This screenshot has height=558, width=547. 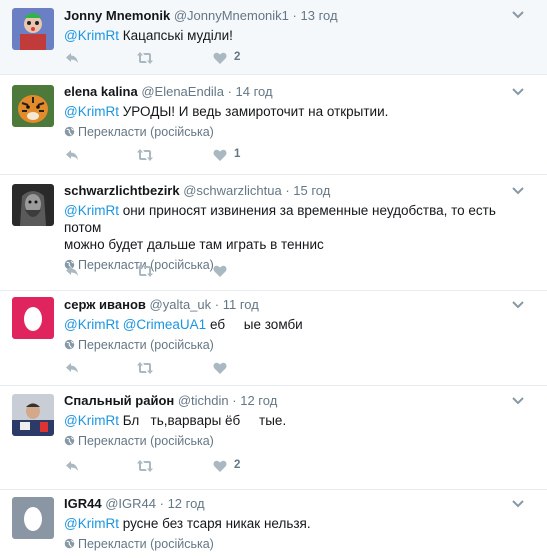 I want to click on author-name: elena kalina, so click(x=101, y=91).